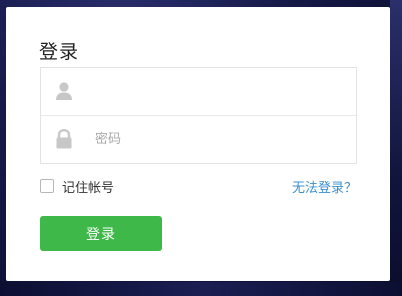 This screenshot has width=402, height=296. Describe the element at coordinates (324, 186) in the screenshot. I see `cannot-login-link: 无法登录？` at that location.